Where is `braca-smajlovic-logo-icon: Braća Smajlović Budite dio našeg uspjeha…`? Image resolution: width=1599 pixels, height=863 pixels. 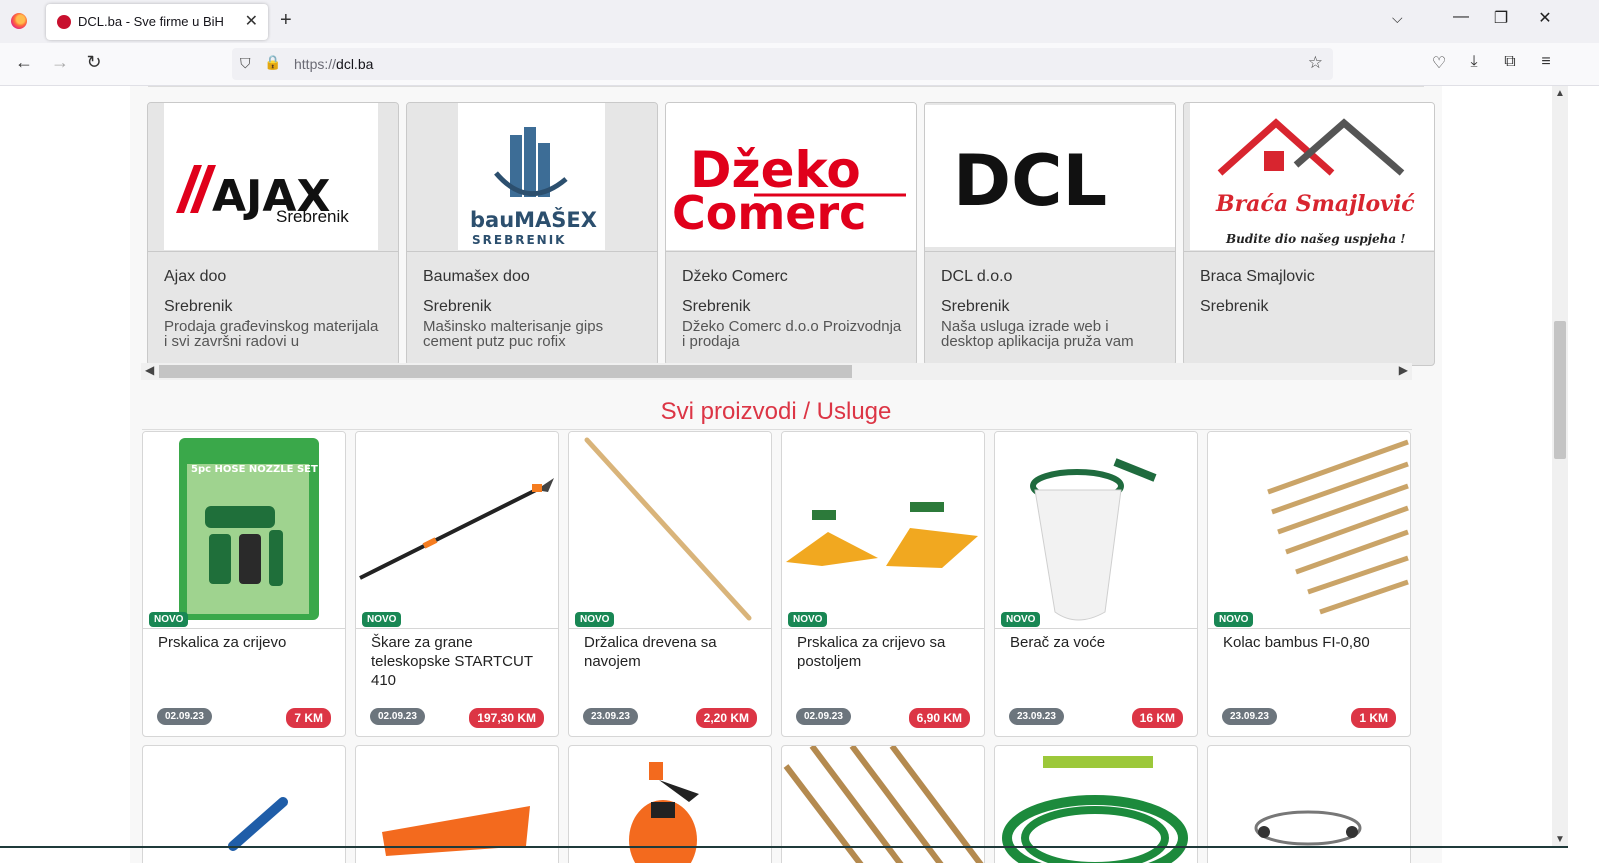
braca-smajlovic-logo-icon: Braća Smajlović Budite dio našeg uspjeha… is located at coordinates (1315, 182).